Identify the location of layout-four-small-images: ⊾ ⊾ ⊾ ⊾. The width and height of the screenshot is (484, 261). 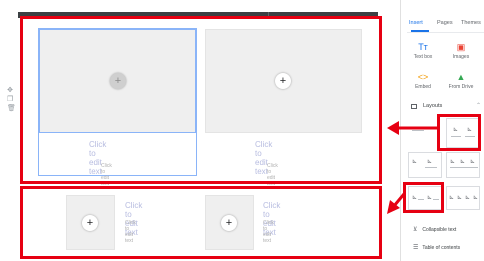
(463, 198).